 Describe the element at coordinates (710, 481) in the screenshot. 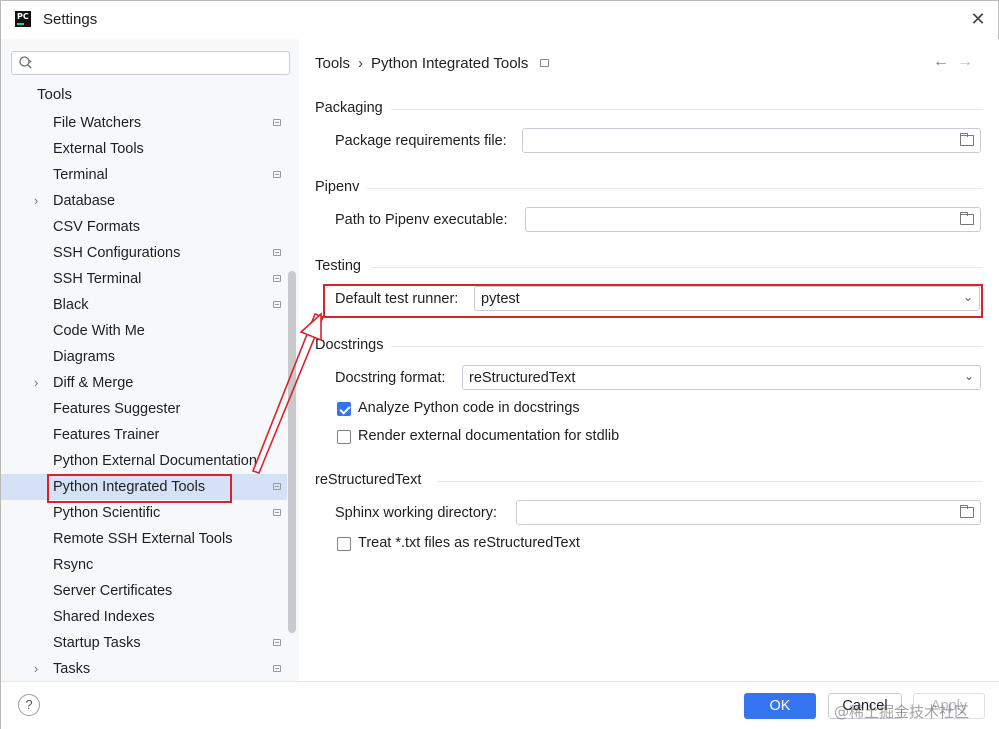

I see `restructuredtext-divider` at that location.